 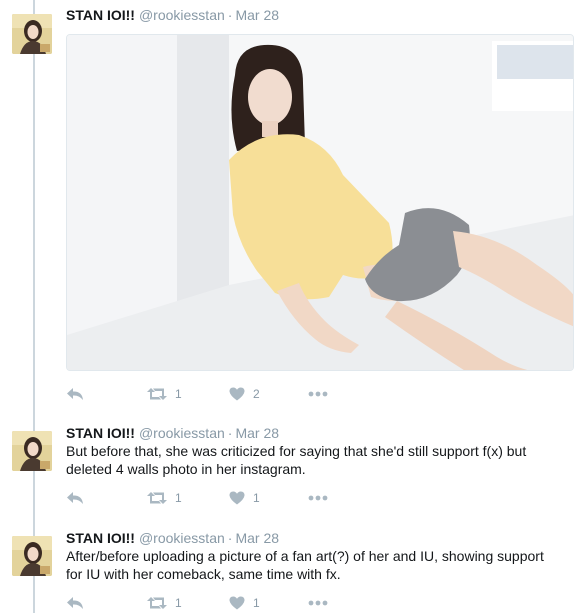 I want to click on tweet-actions: 1 2, so click(x=216, y=394).